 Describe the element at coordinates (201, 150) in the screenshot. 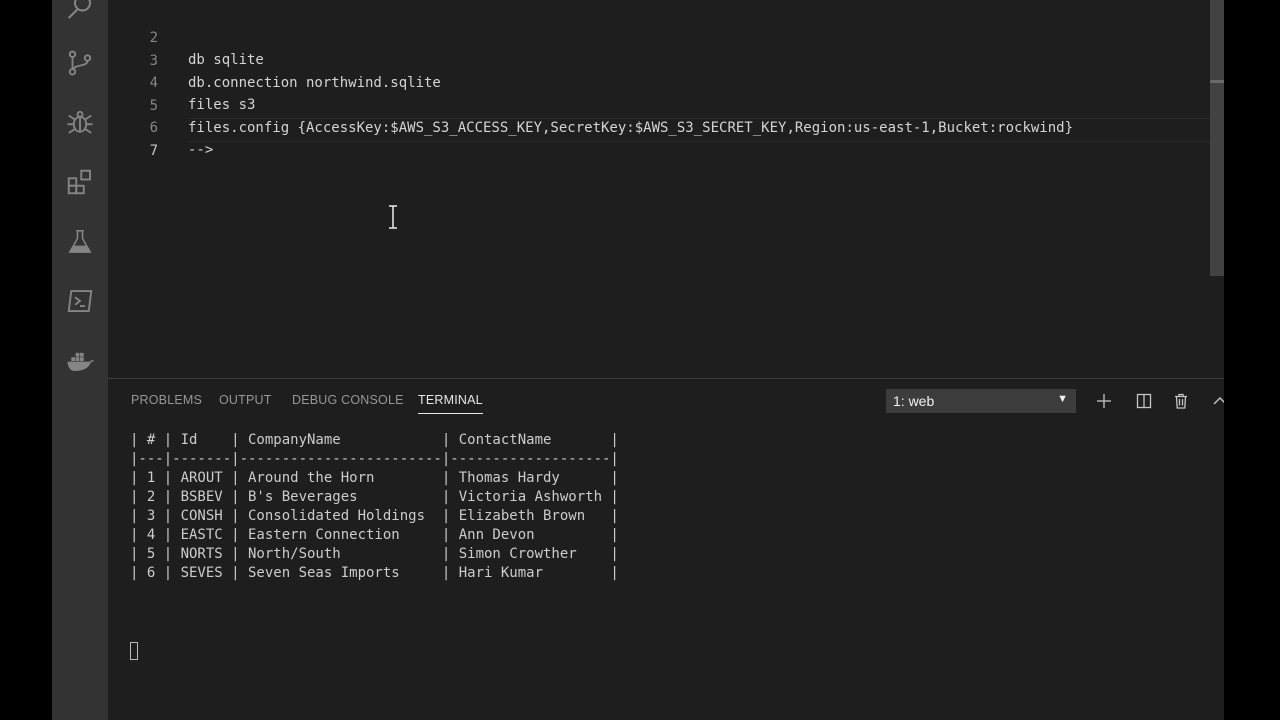

I see `line-text: -->` at that location.